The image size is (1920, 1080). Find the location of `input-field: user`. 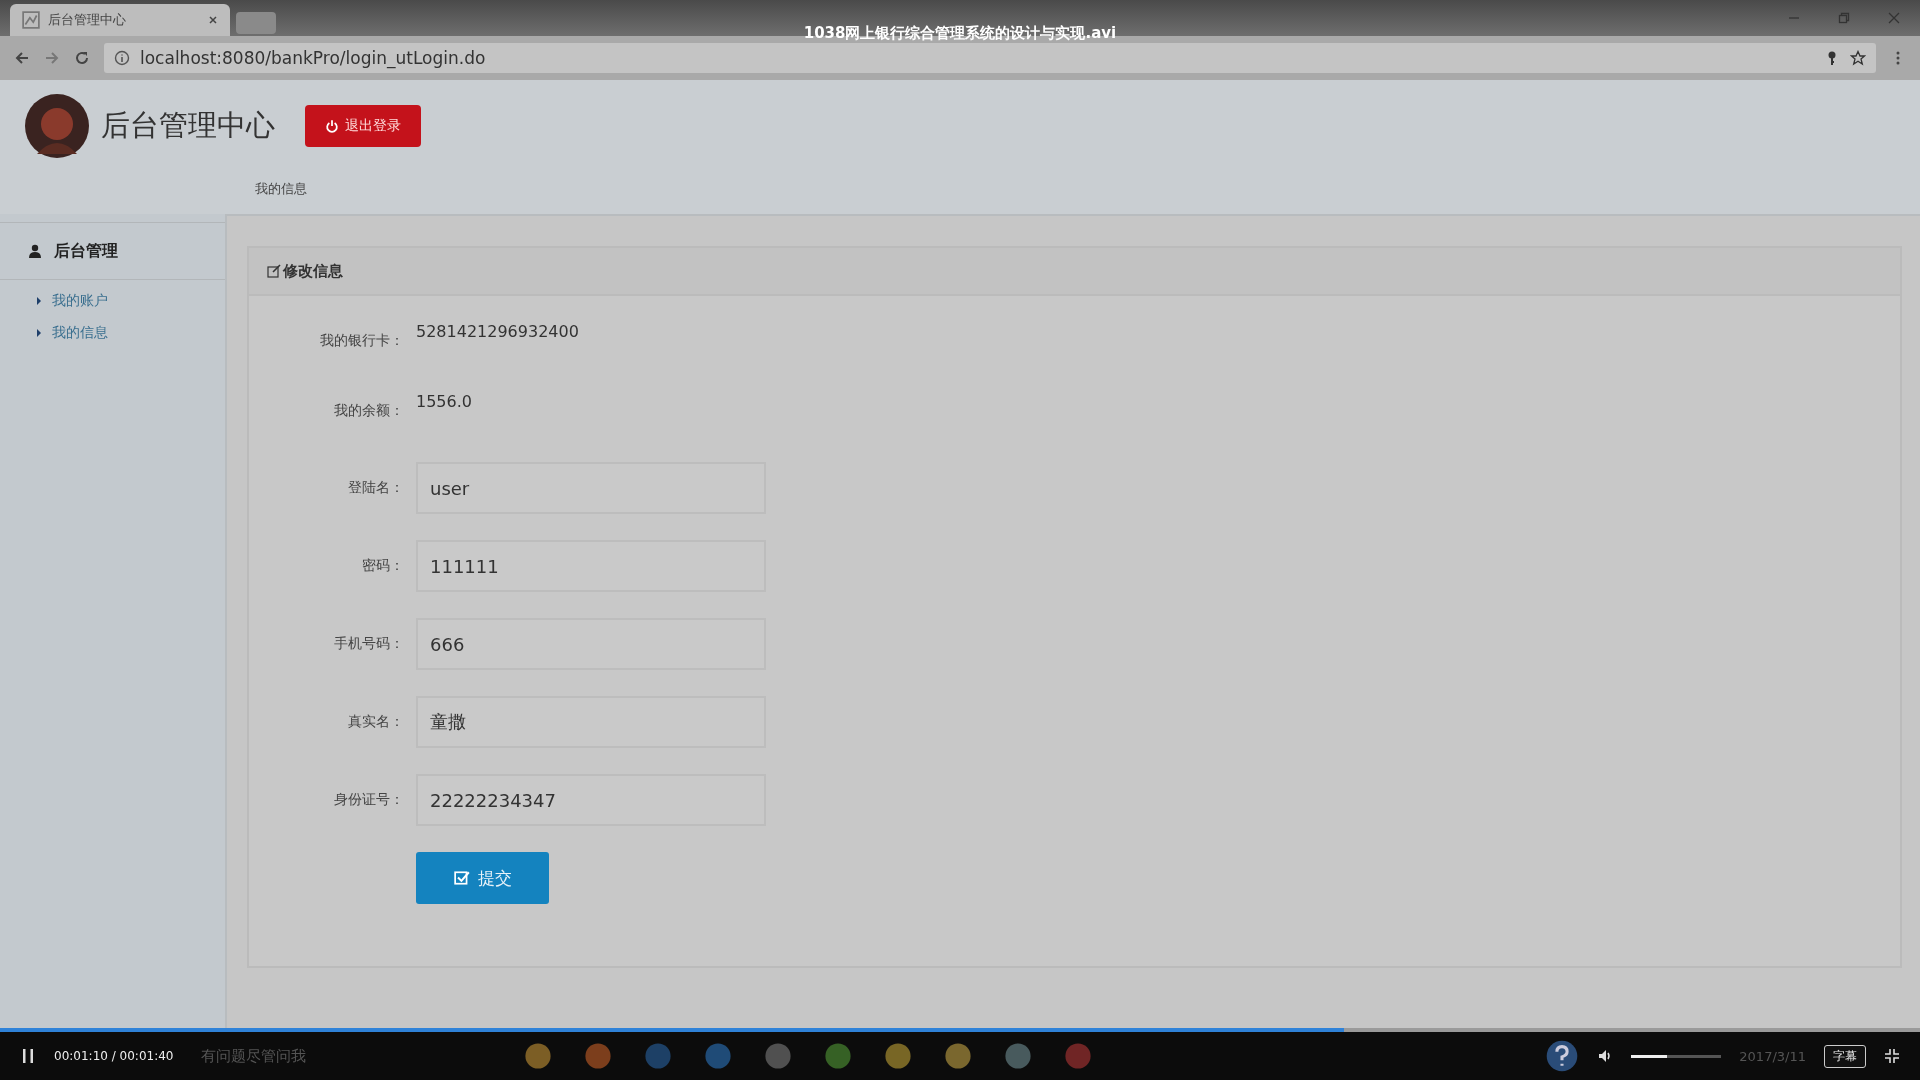

input-field: user is located at coordinates (591, 488).